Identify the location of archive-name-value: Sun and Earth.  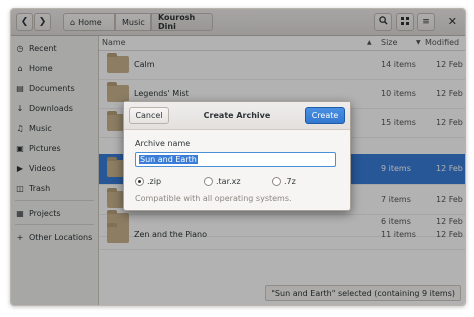
(168, 159).